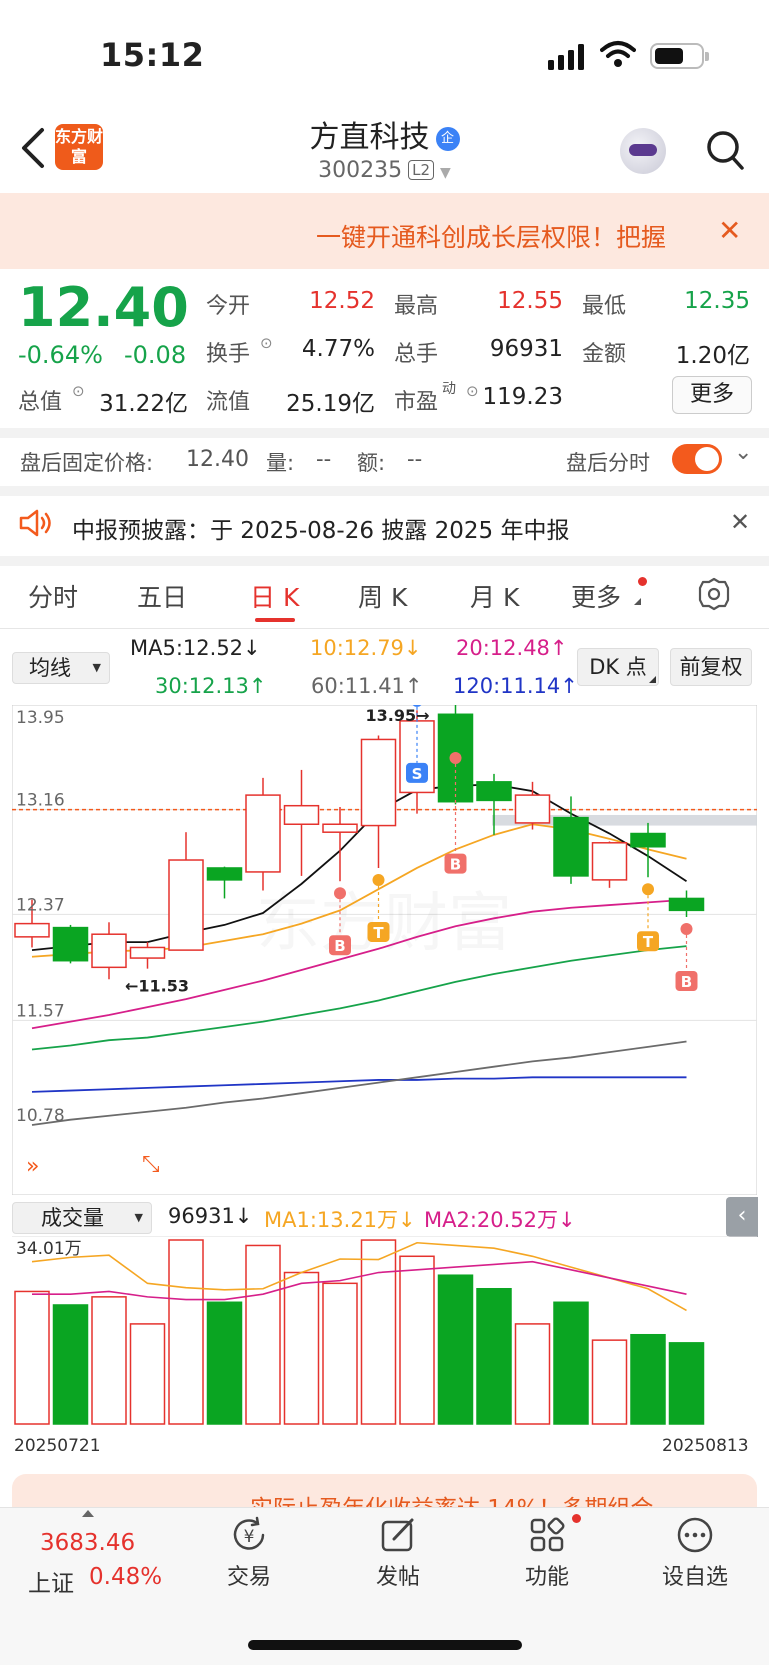  I want to click on nav-add-watchlist-label: 设自选, so click(694, 1577).